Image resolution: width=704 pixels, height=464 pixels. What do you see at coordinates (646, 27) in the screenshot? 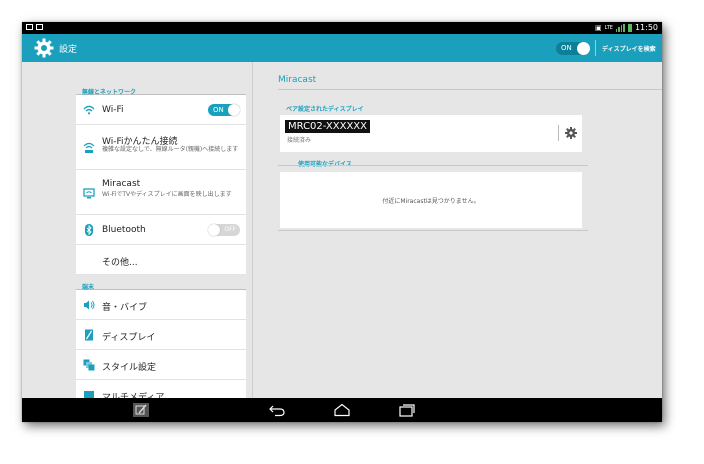
I see `clock: 11:50` at bounding box center [646, 27].